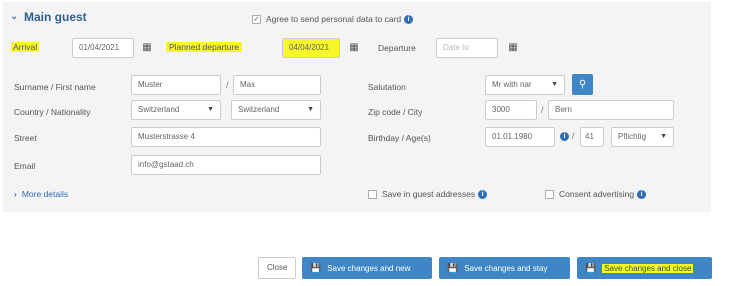  I want to click on agree-checkbox-row: ✓ Agree to send personal data to card i, so click(333, 19).